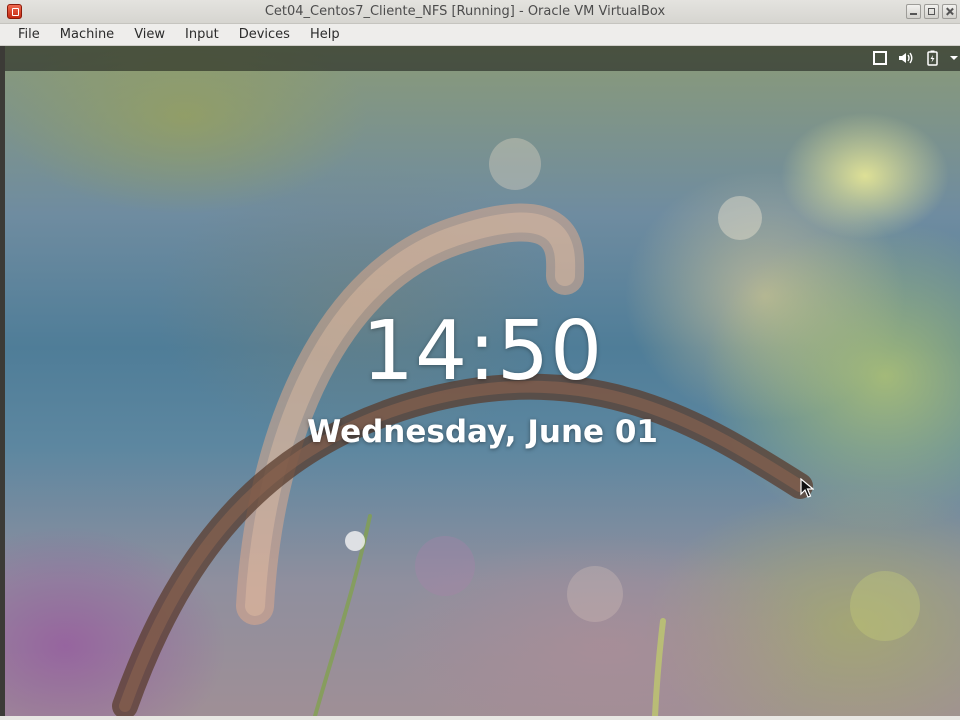 Image resolution: width=960 pixels, height=720 pixels. I want to click on close-button, so click(949, 11).